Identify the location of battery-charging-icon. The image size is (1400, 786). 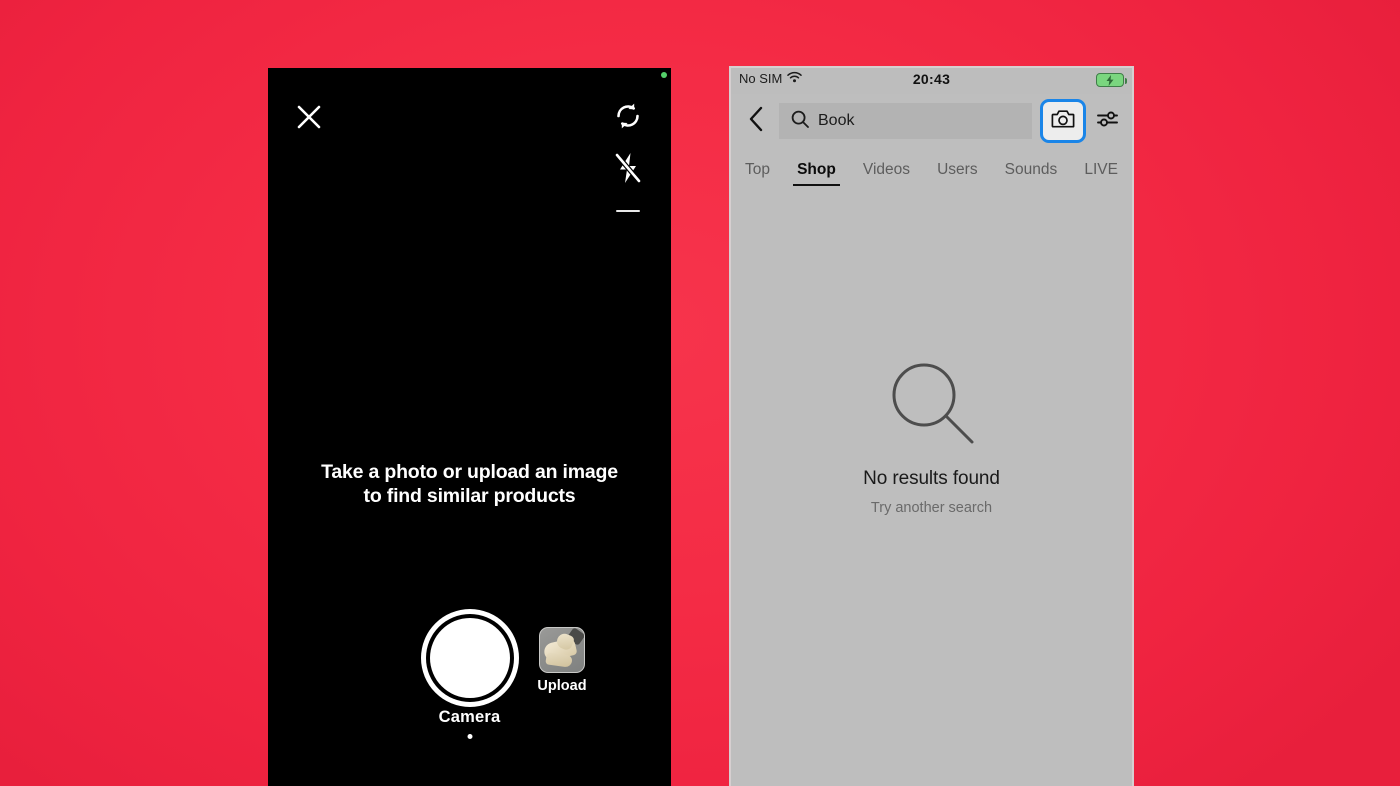
(1111, 80).